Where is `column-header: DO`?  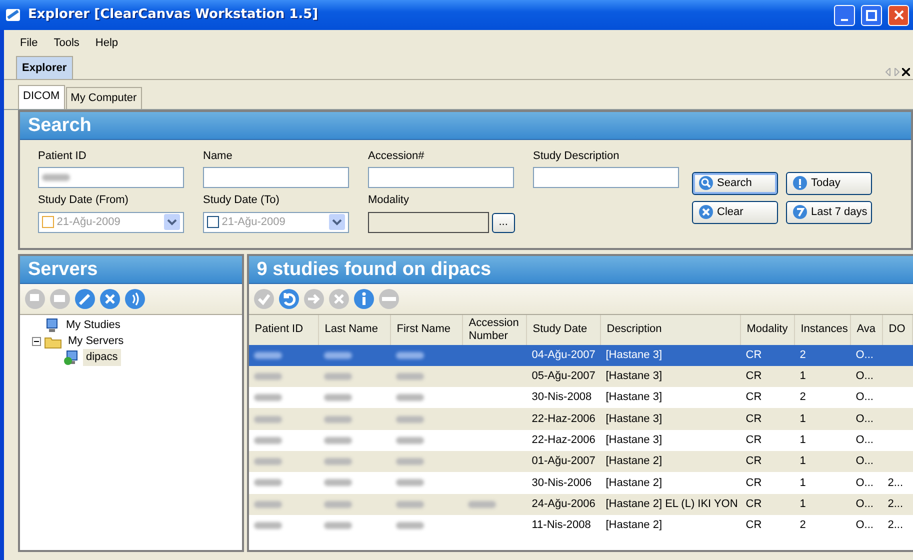 column-header: DO is located at coordinates (897, 329).